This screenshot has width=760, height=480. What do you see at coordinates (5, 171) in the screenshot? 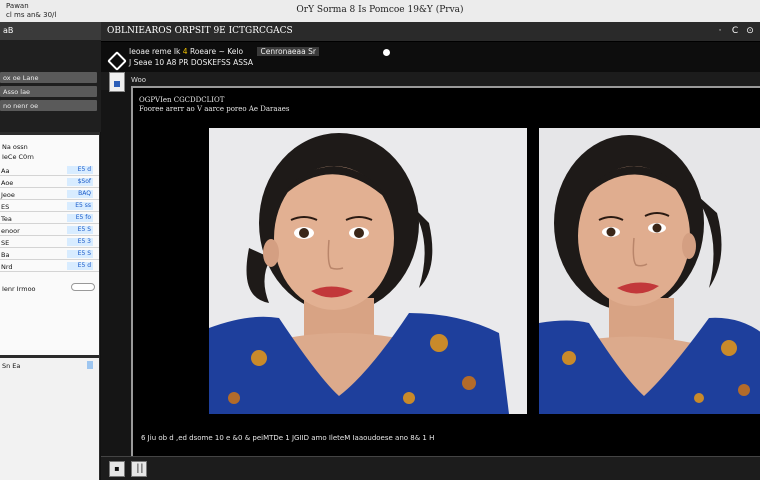
I see `item-name: Aa` at bounding box center [5, 171].